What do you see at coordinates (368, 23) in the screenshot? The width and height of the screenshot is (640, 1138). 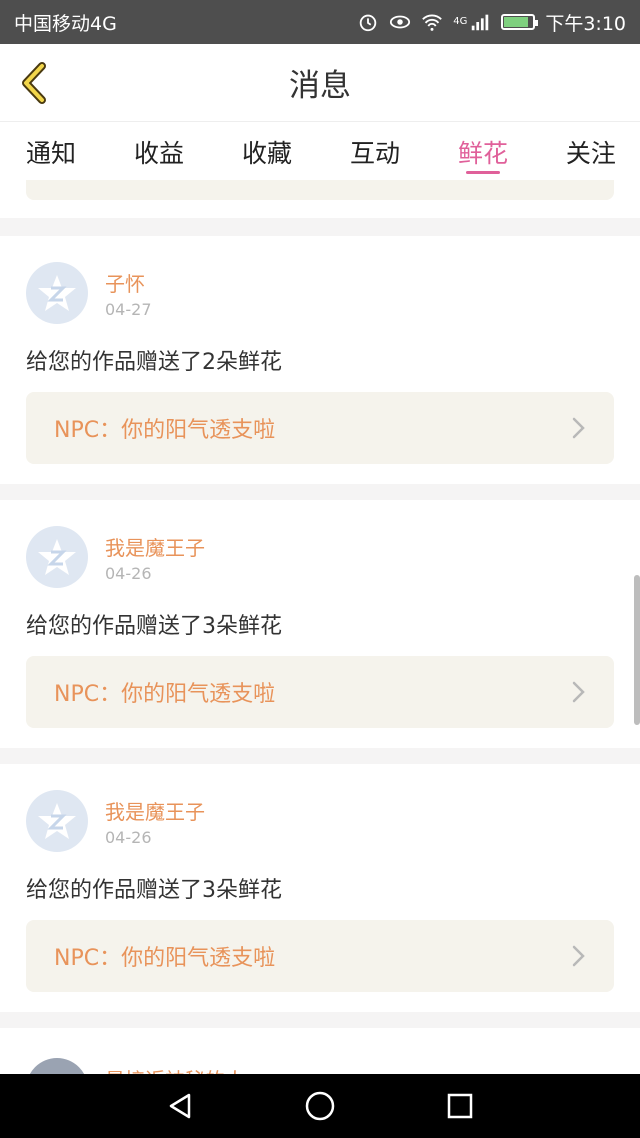 I see `alarm-icon` at bounding box center [368, 23].